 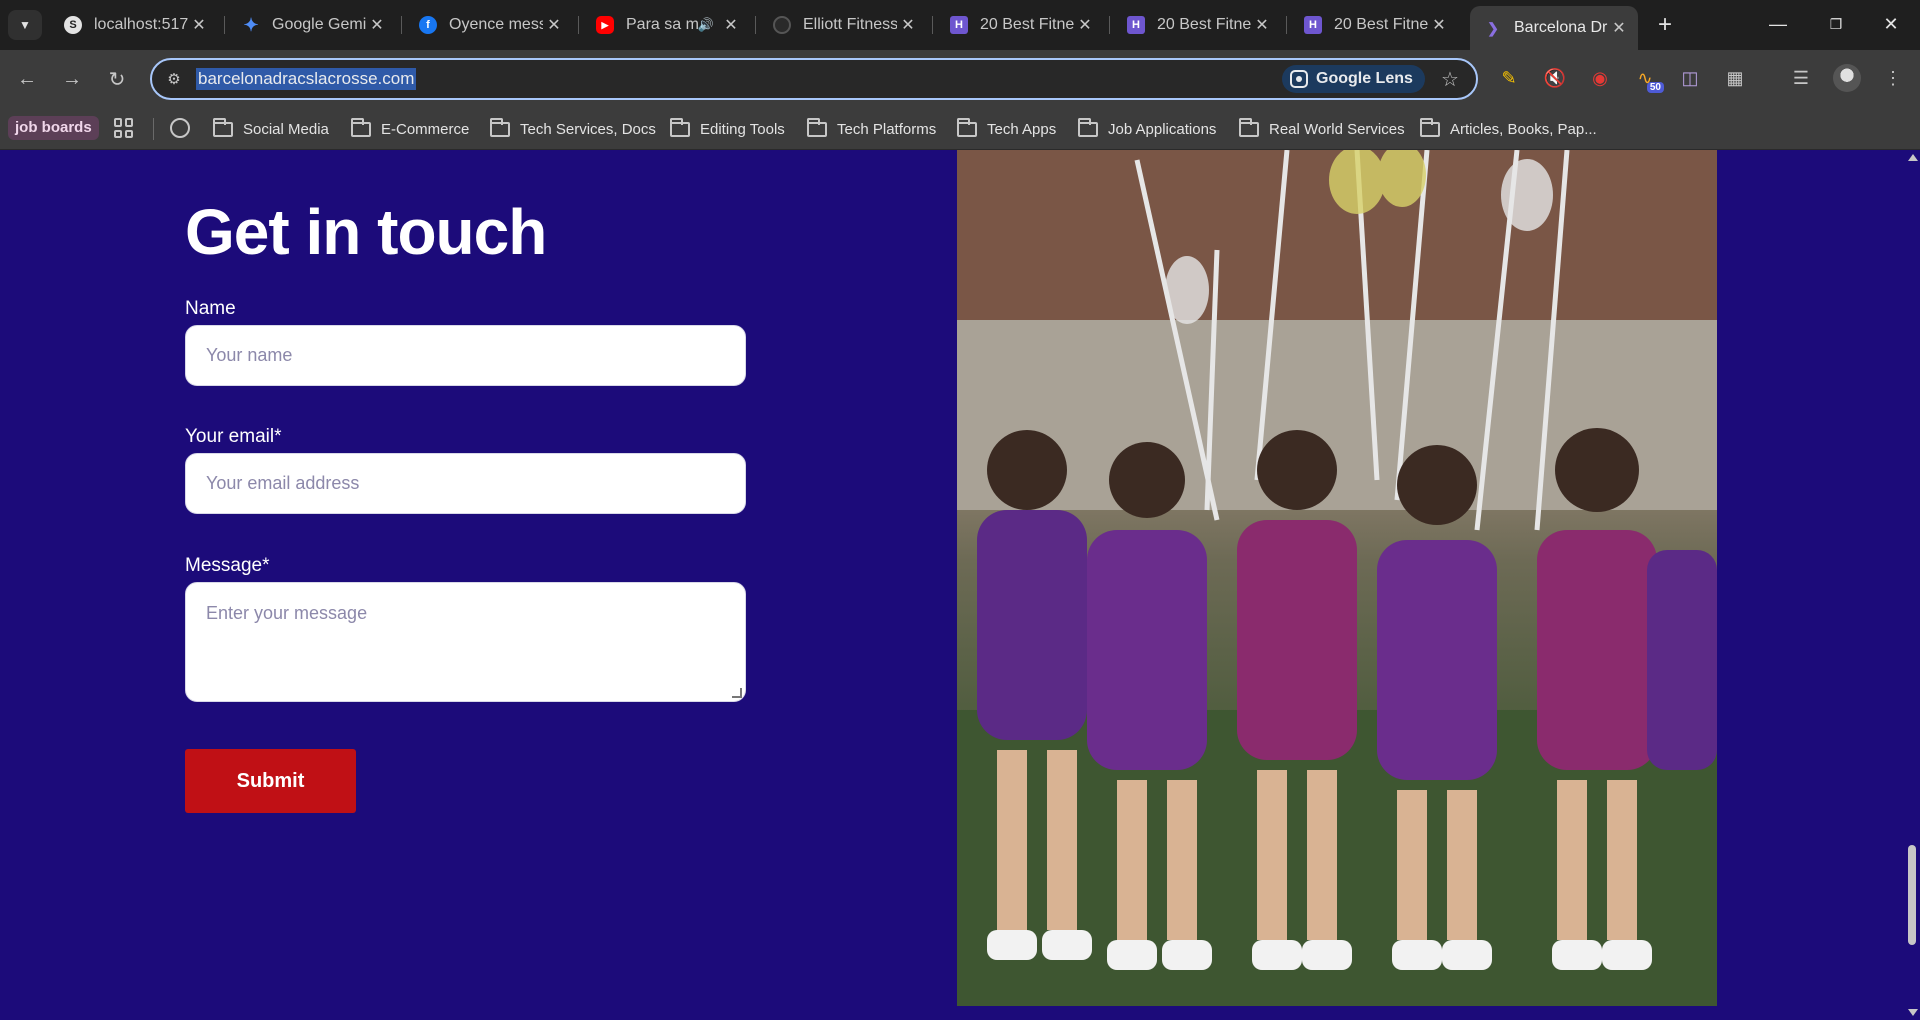 What do you see at coordinates (1337, 129) in the screenshot?
I see `bookmark-label: Real World Services` at bounding box center [1337, 129].